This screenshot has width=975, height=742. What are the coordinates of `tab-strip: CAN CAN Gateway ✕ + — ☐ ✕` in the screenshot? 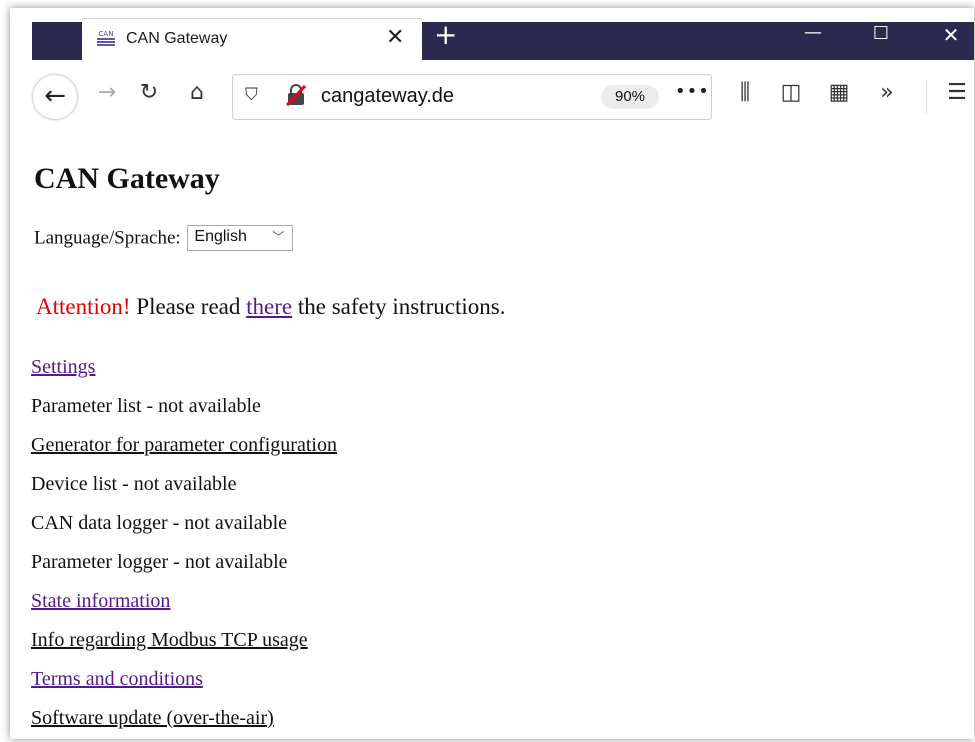 It's located at (492, 38).